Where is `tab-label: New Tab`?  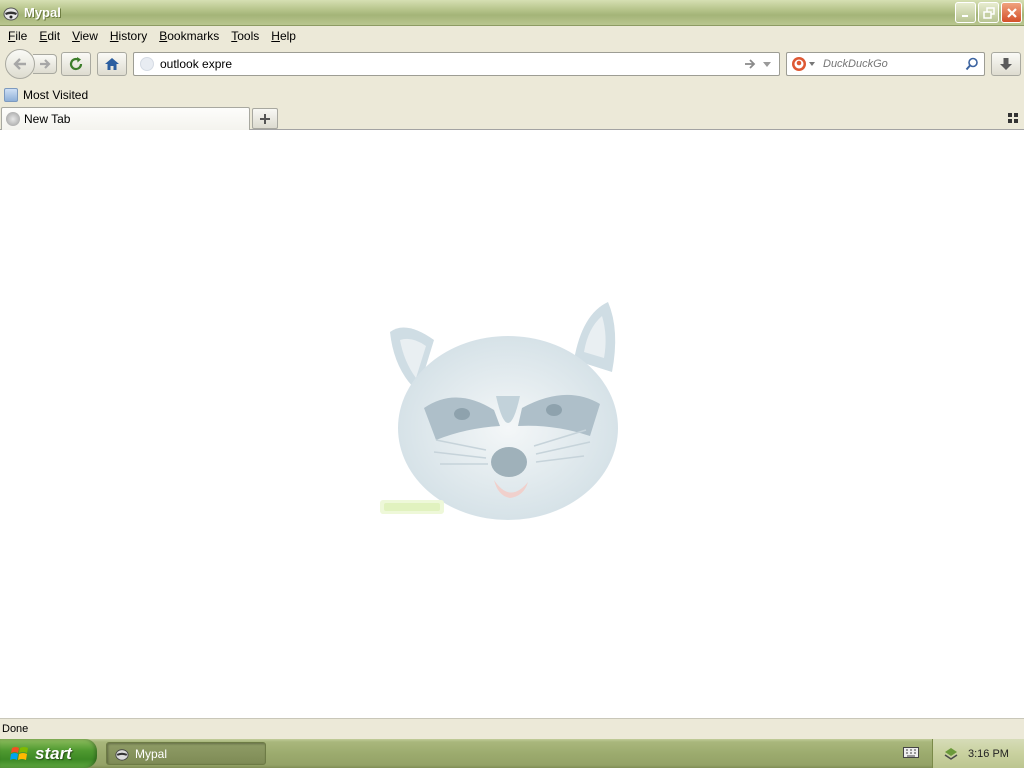 tab-label: New Tab is located at coordinates (47, 119).